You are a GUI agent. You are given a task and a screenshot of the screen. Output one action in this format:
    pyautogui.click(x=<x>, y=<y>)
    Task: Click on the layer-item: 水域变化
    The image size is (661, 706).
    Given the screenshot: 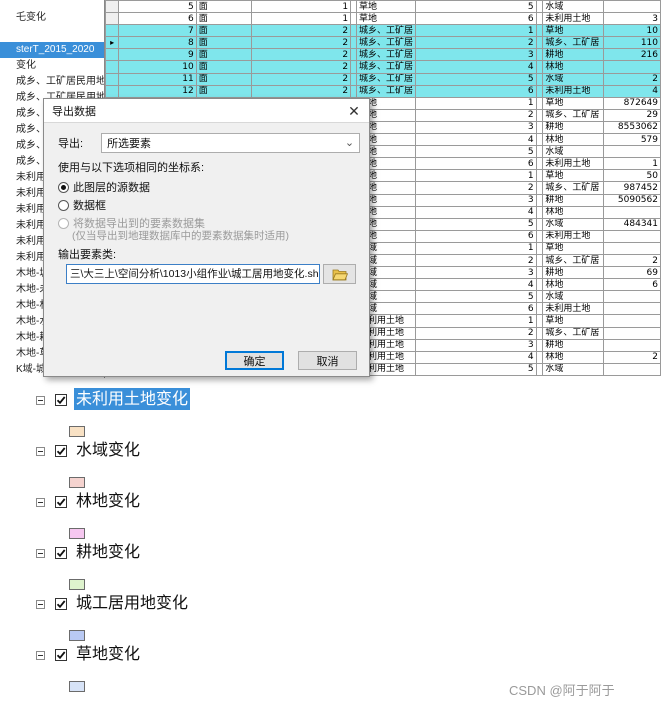 What is the action you would take?
    pyautogui.click(x=330, y=465)
    